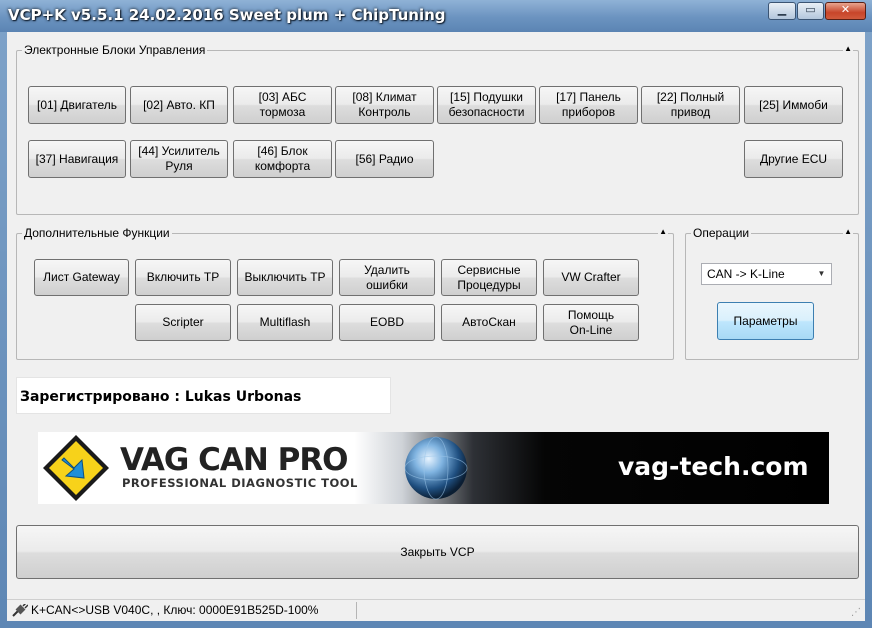 Image resolution: width=872 pixels, height=628 pixels. I want to click on ecu-button-gearbox: [02] Авто. КП, so click(179, 105).